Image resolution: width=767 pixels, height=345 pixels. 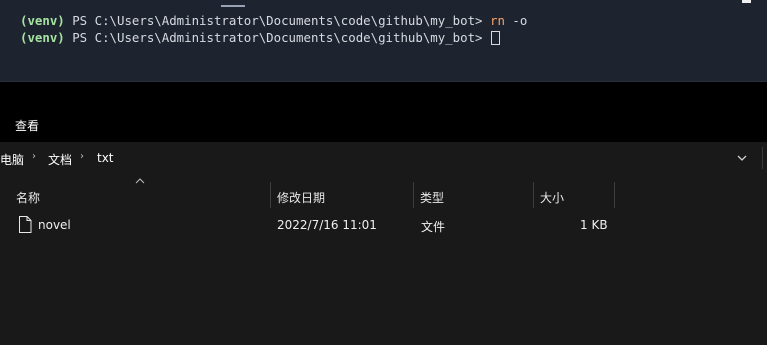 I want to click on column-header-name: 名称, so click(x=28, y=197).